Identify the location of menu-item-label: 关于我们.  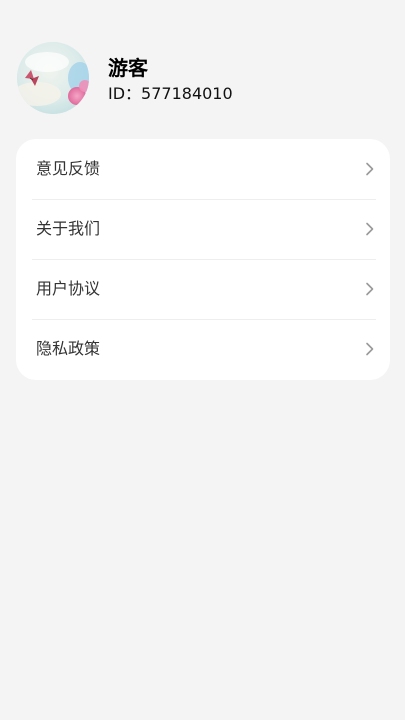
(68, 228).